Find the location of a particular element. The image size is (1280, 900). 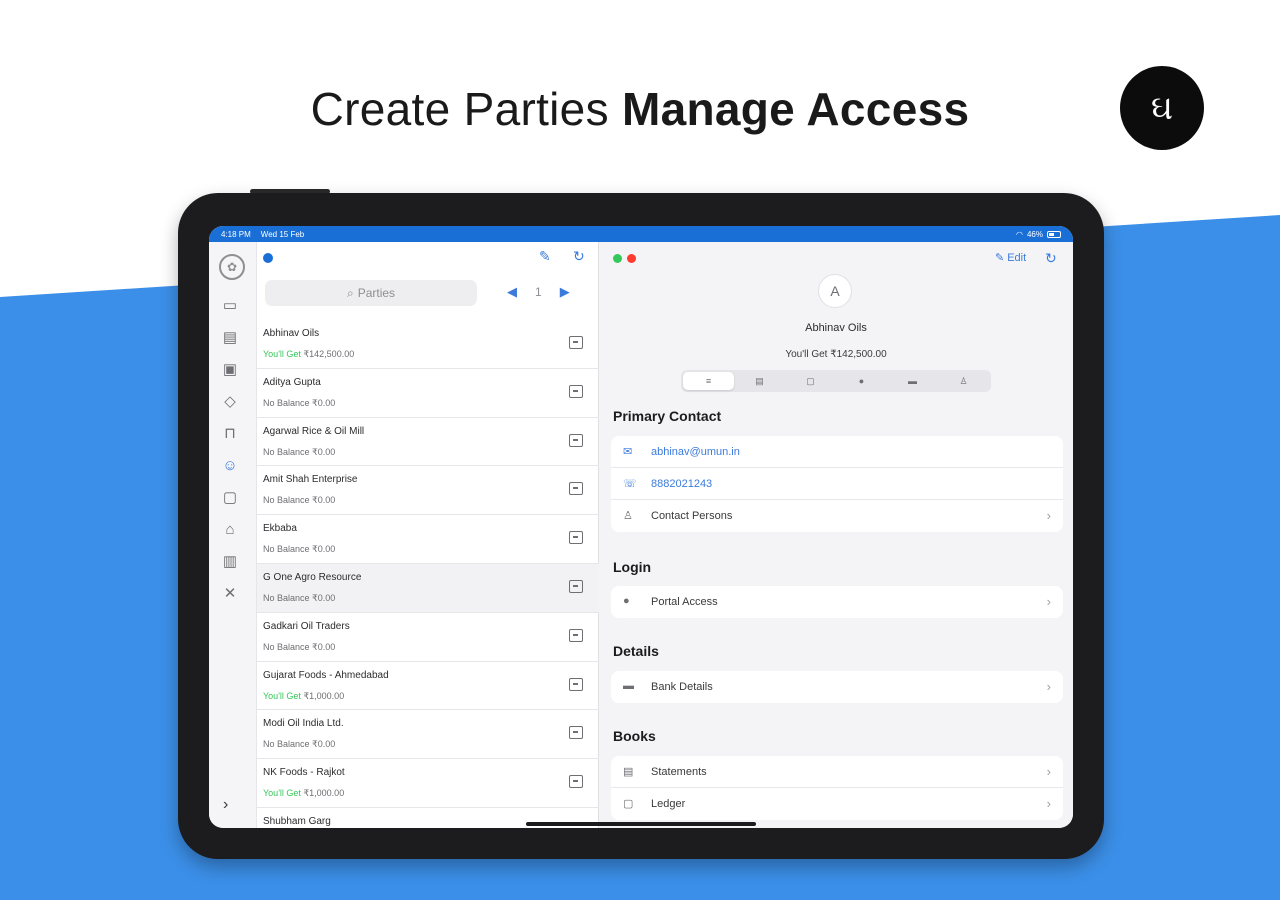

primary-contact-heading: Primary Contact is located at coordinates (667, 416).